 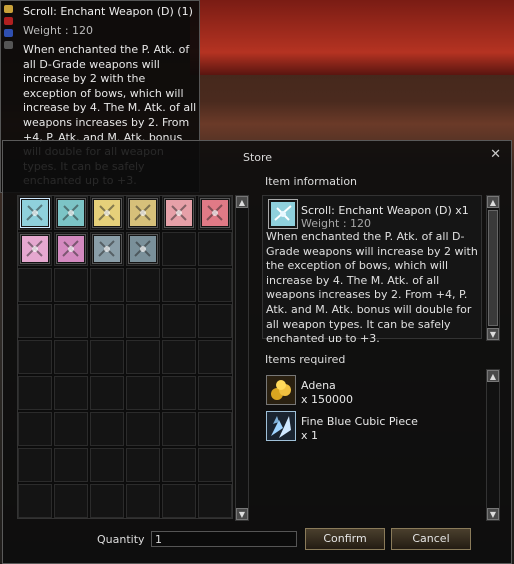 I want to click on confirm-button: Confirm, so click(x=345, y=539).